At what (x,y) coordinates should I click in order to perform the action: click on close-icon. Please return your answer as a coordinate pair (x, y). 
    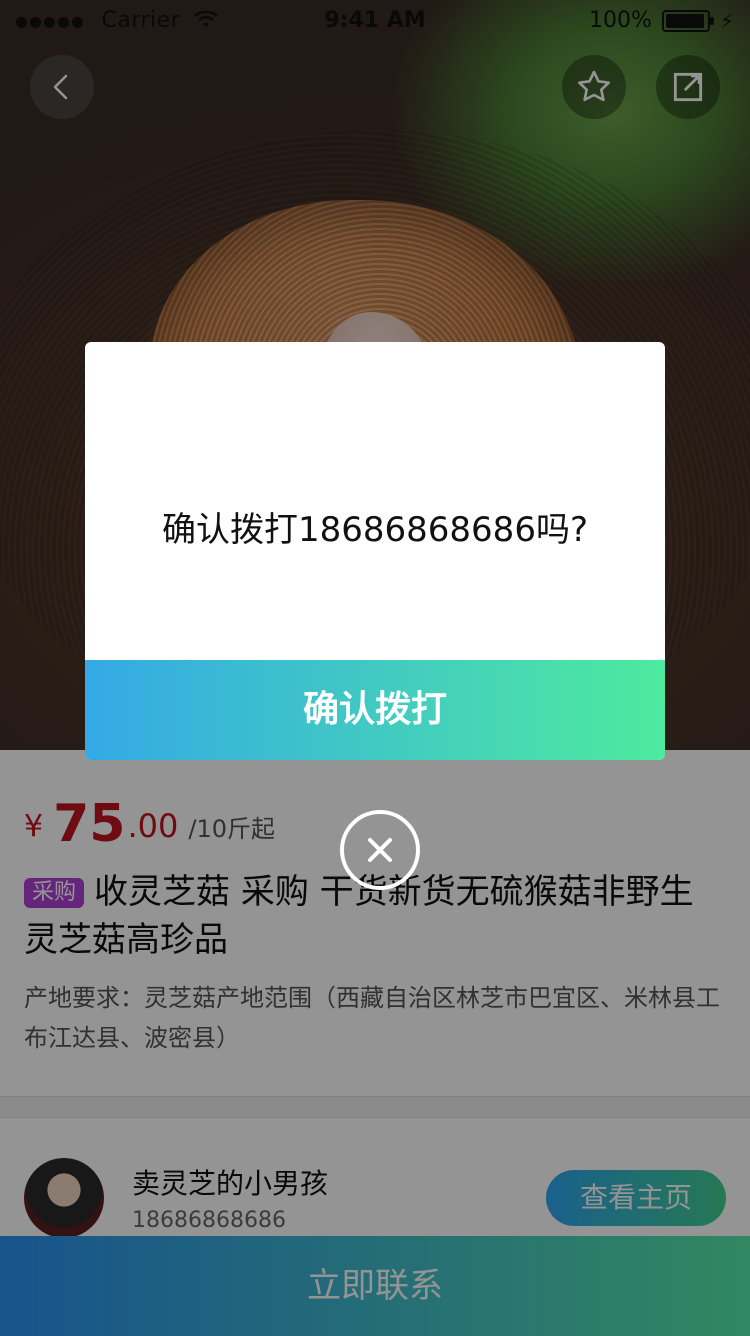
    Looking at the image, I should click on (380, 850).